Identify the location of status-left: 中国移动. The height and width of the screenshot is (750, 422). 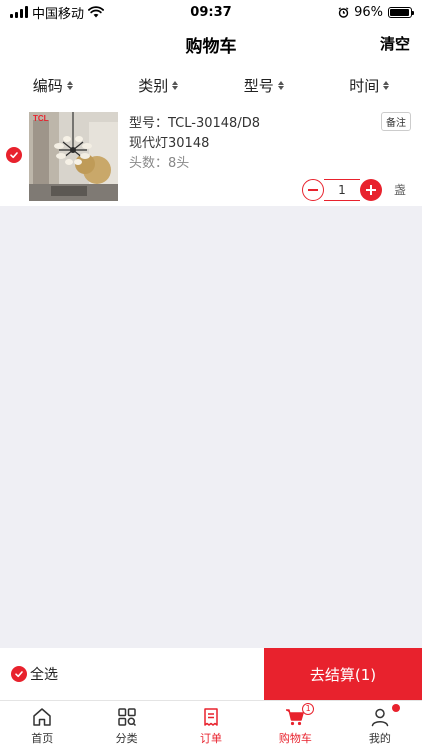
(57, 12).